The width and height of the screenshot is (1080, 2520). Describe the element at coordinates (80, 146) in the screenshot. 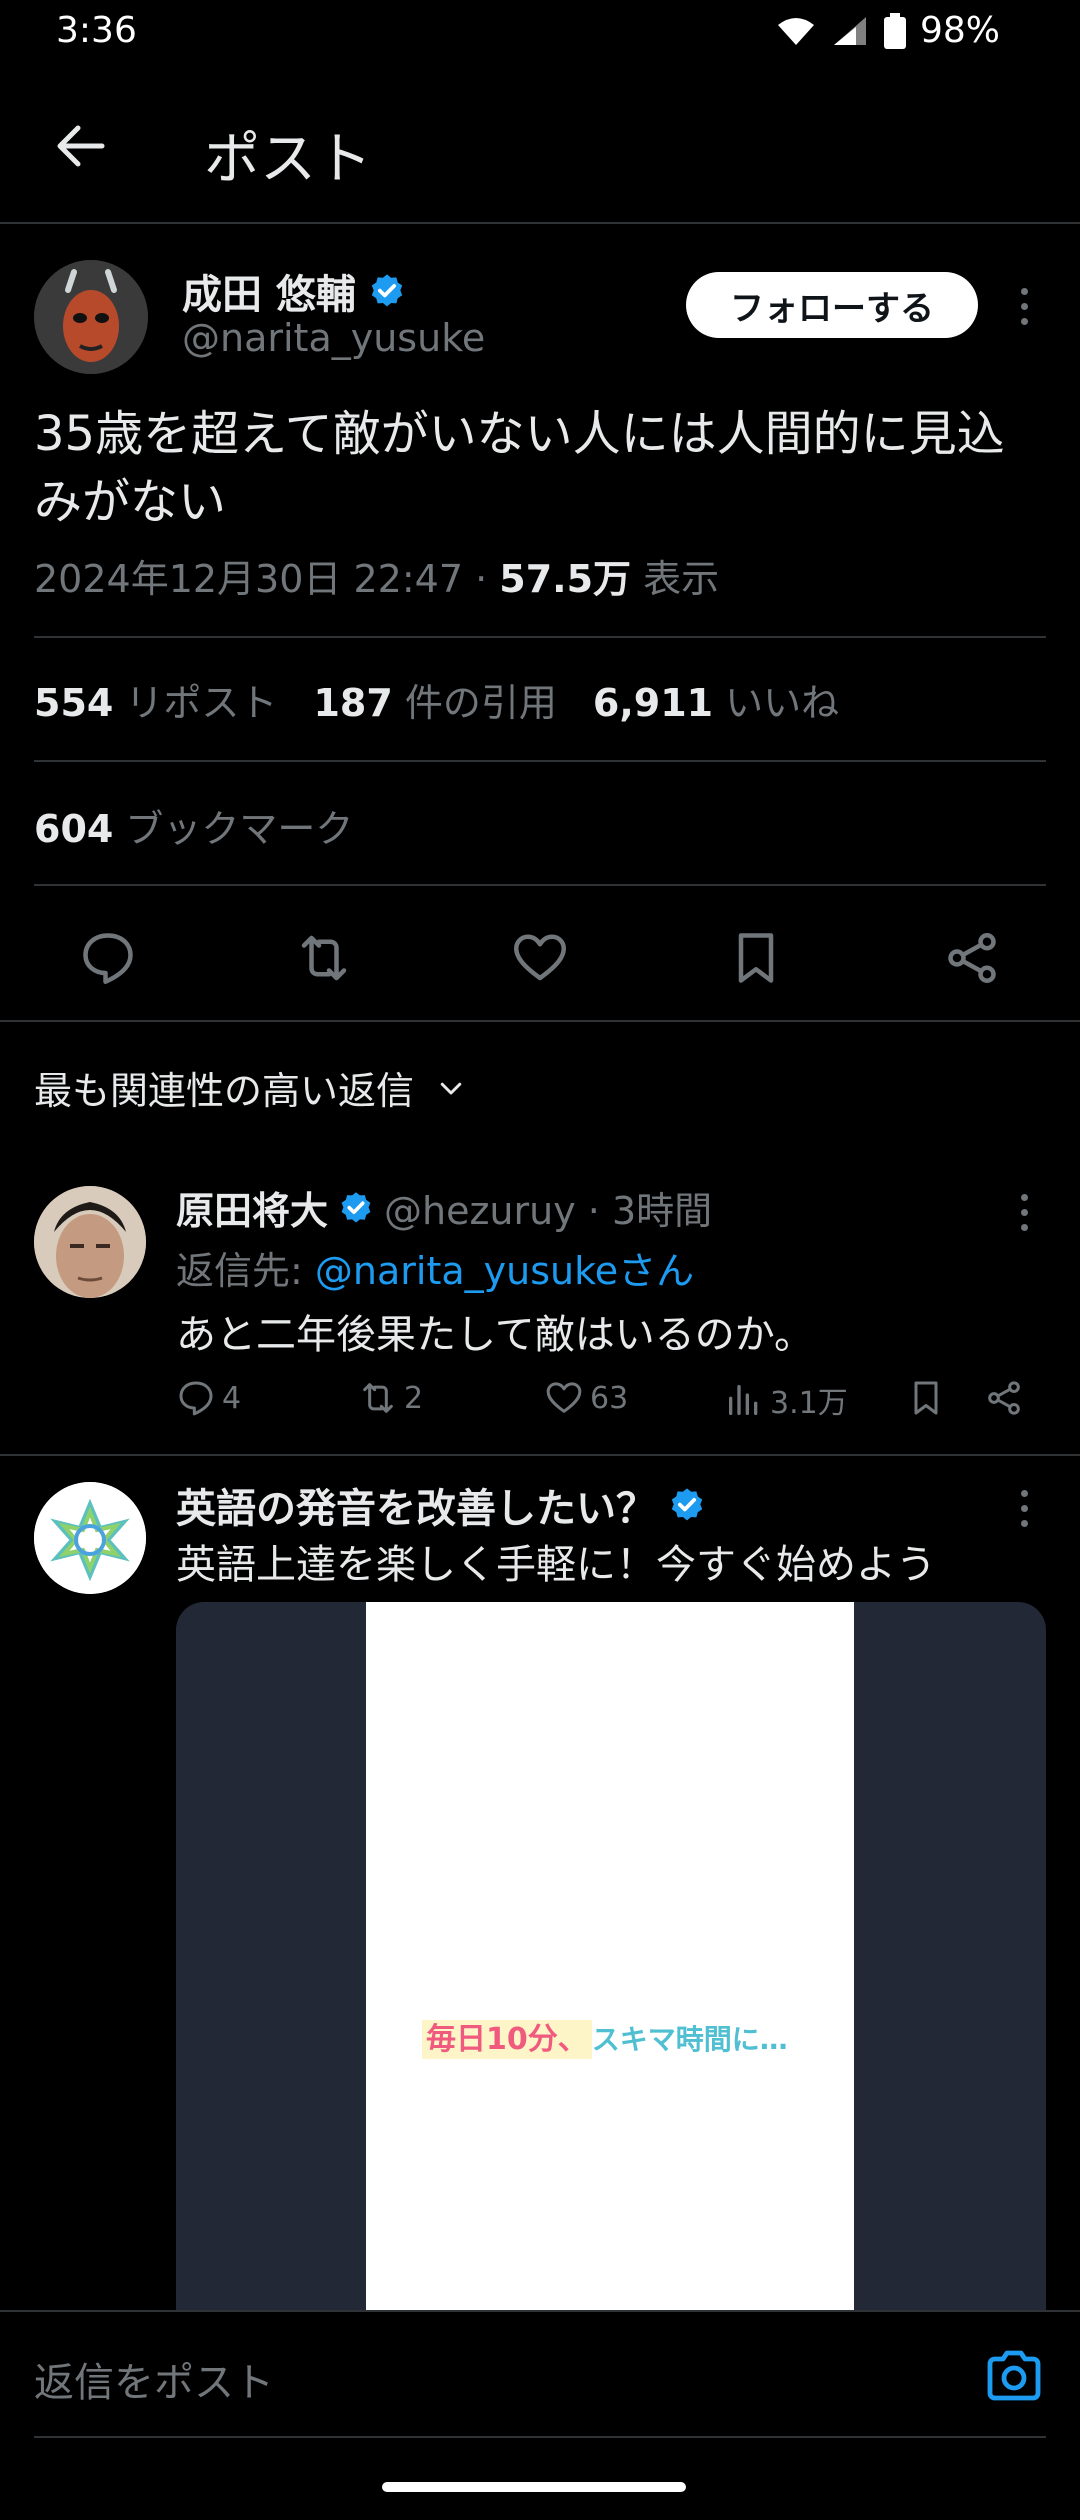

I see `back-arrow-icon` at that location.